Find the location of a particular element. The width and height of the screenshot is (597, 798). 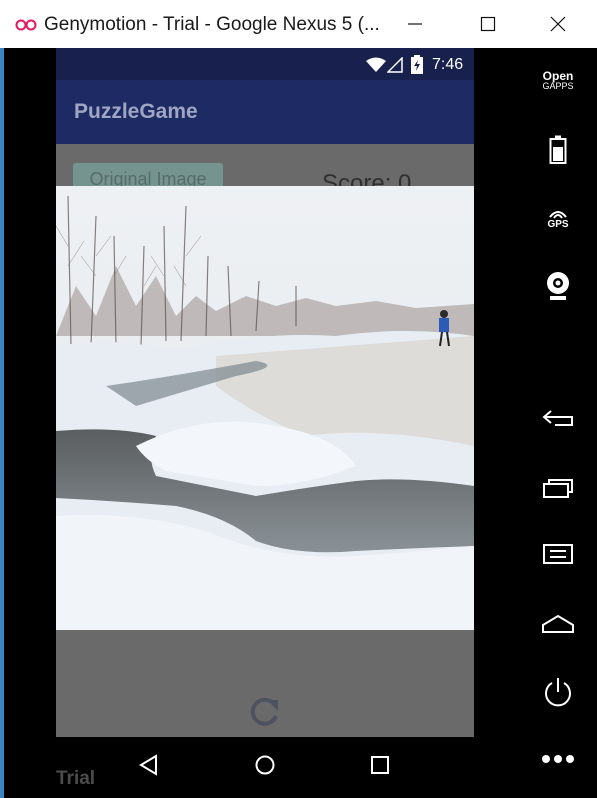

battery-icon is located at coordinates (558, 149).